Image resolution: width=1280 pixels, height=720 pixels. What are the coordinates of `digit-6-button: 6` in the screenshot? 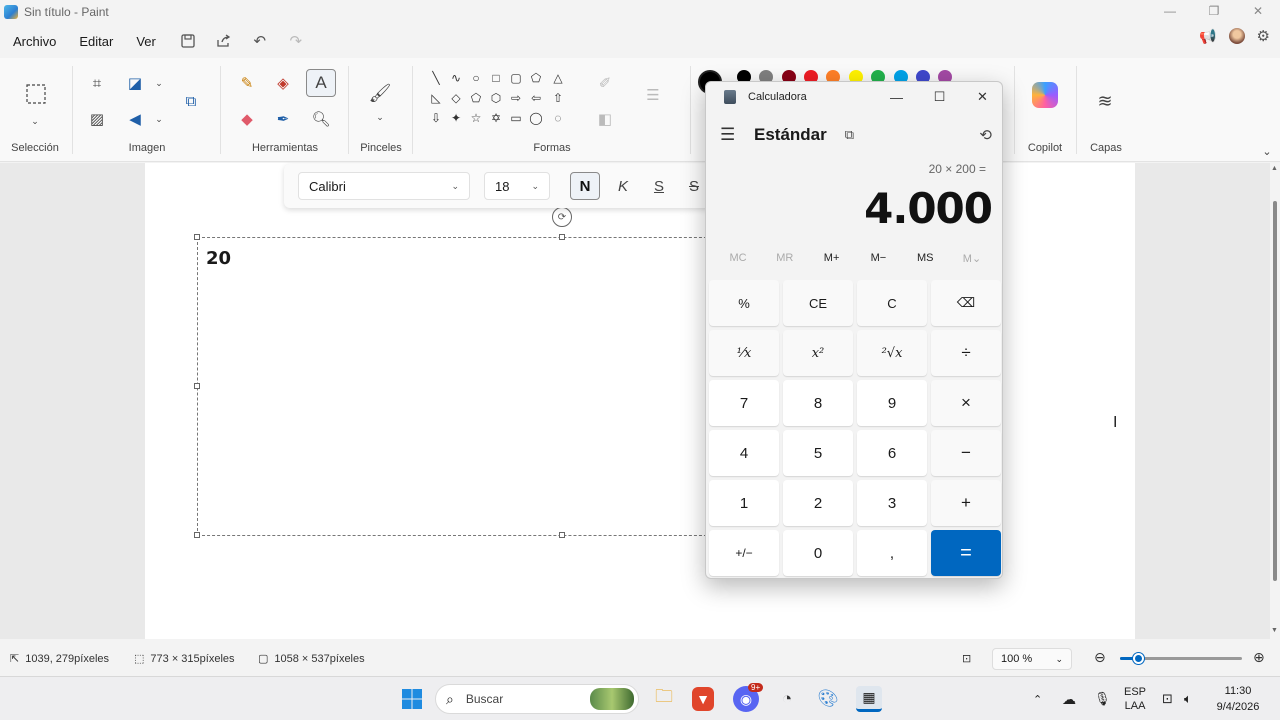 It's located at (892, 453).